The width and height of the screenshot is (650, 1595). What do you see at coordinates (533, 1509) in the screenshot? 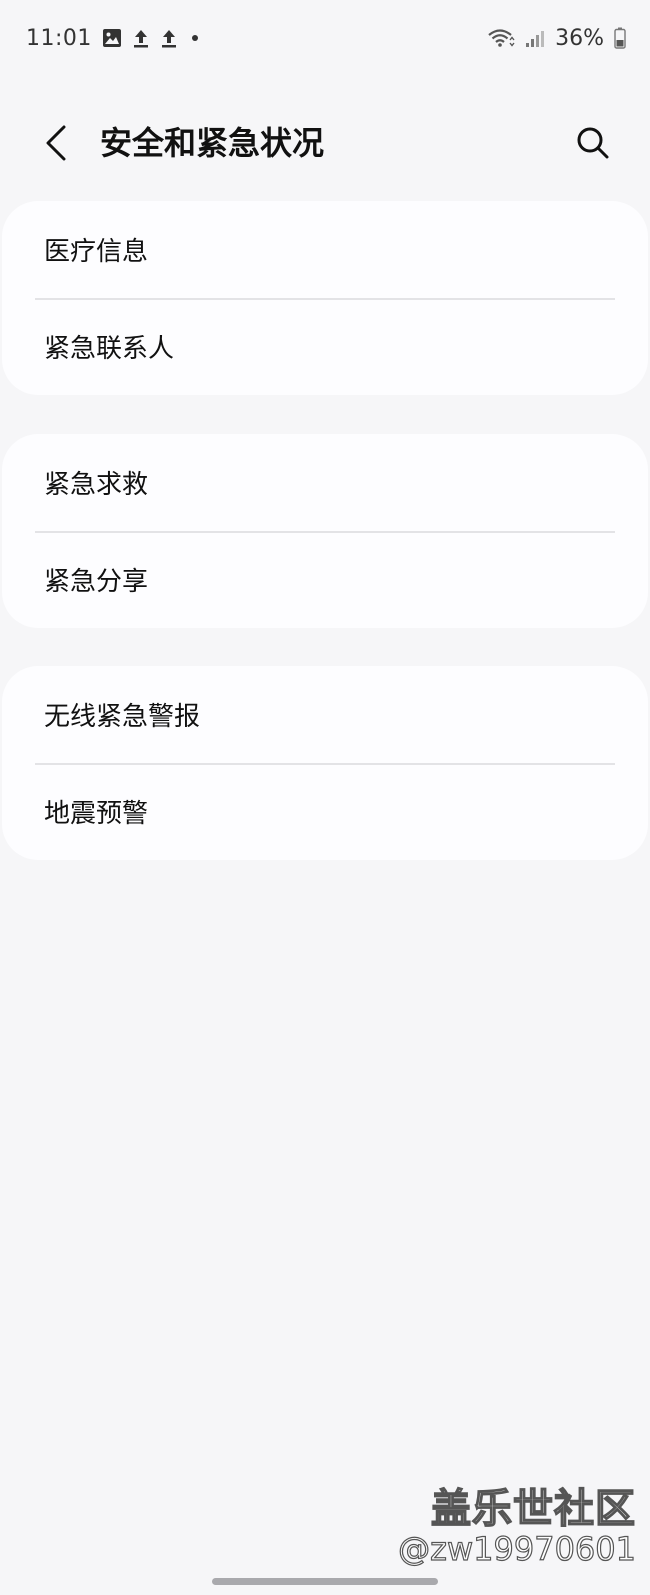
I see `watermark-community: 盖乐世社区` at bounding box center [533, 1509].